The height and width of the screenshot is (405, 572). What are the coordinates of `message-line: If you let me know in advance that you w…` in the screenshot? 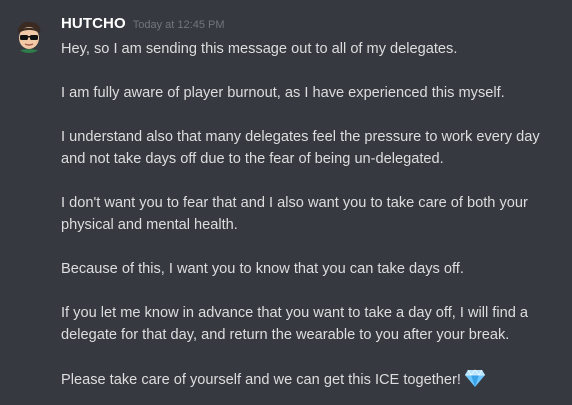 It's located at (294, 313).